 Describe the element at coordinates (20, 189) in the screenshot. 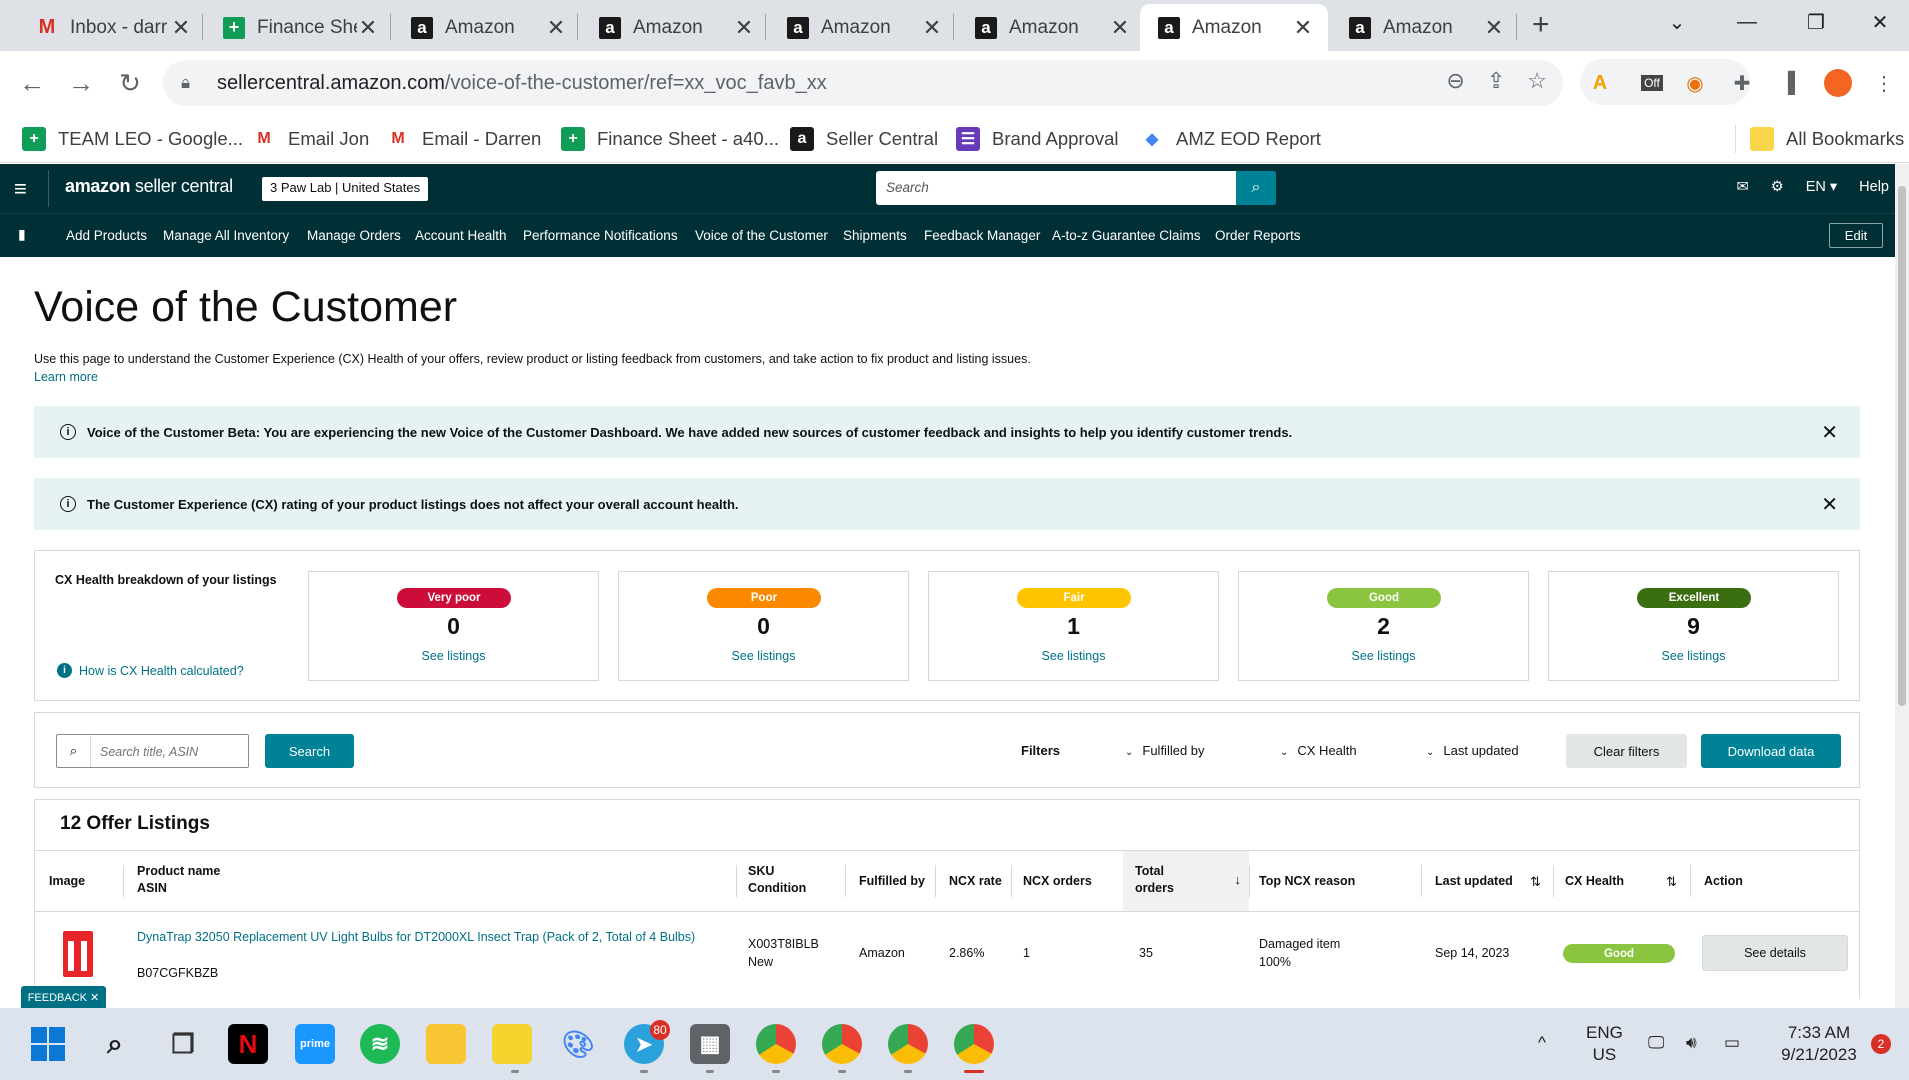

I see `hamburger-menu-icon: ≡` at that location.